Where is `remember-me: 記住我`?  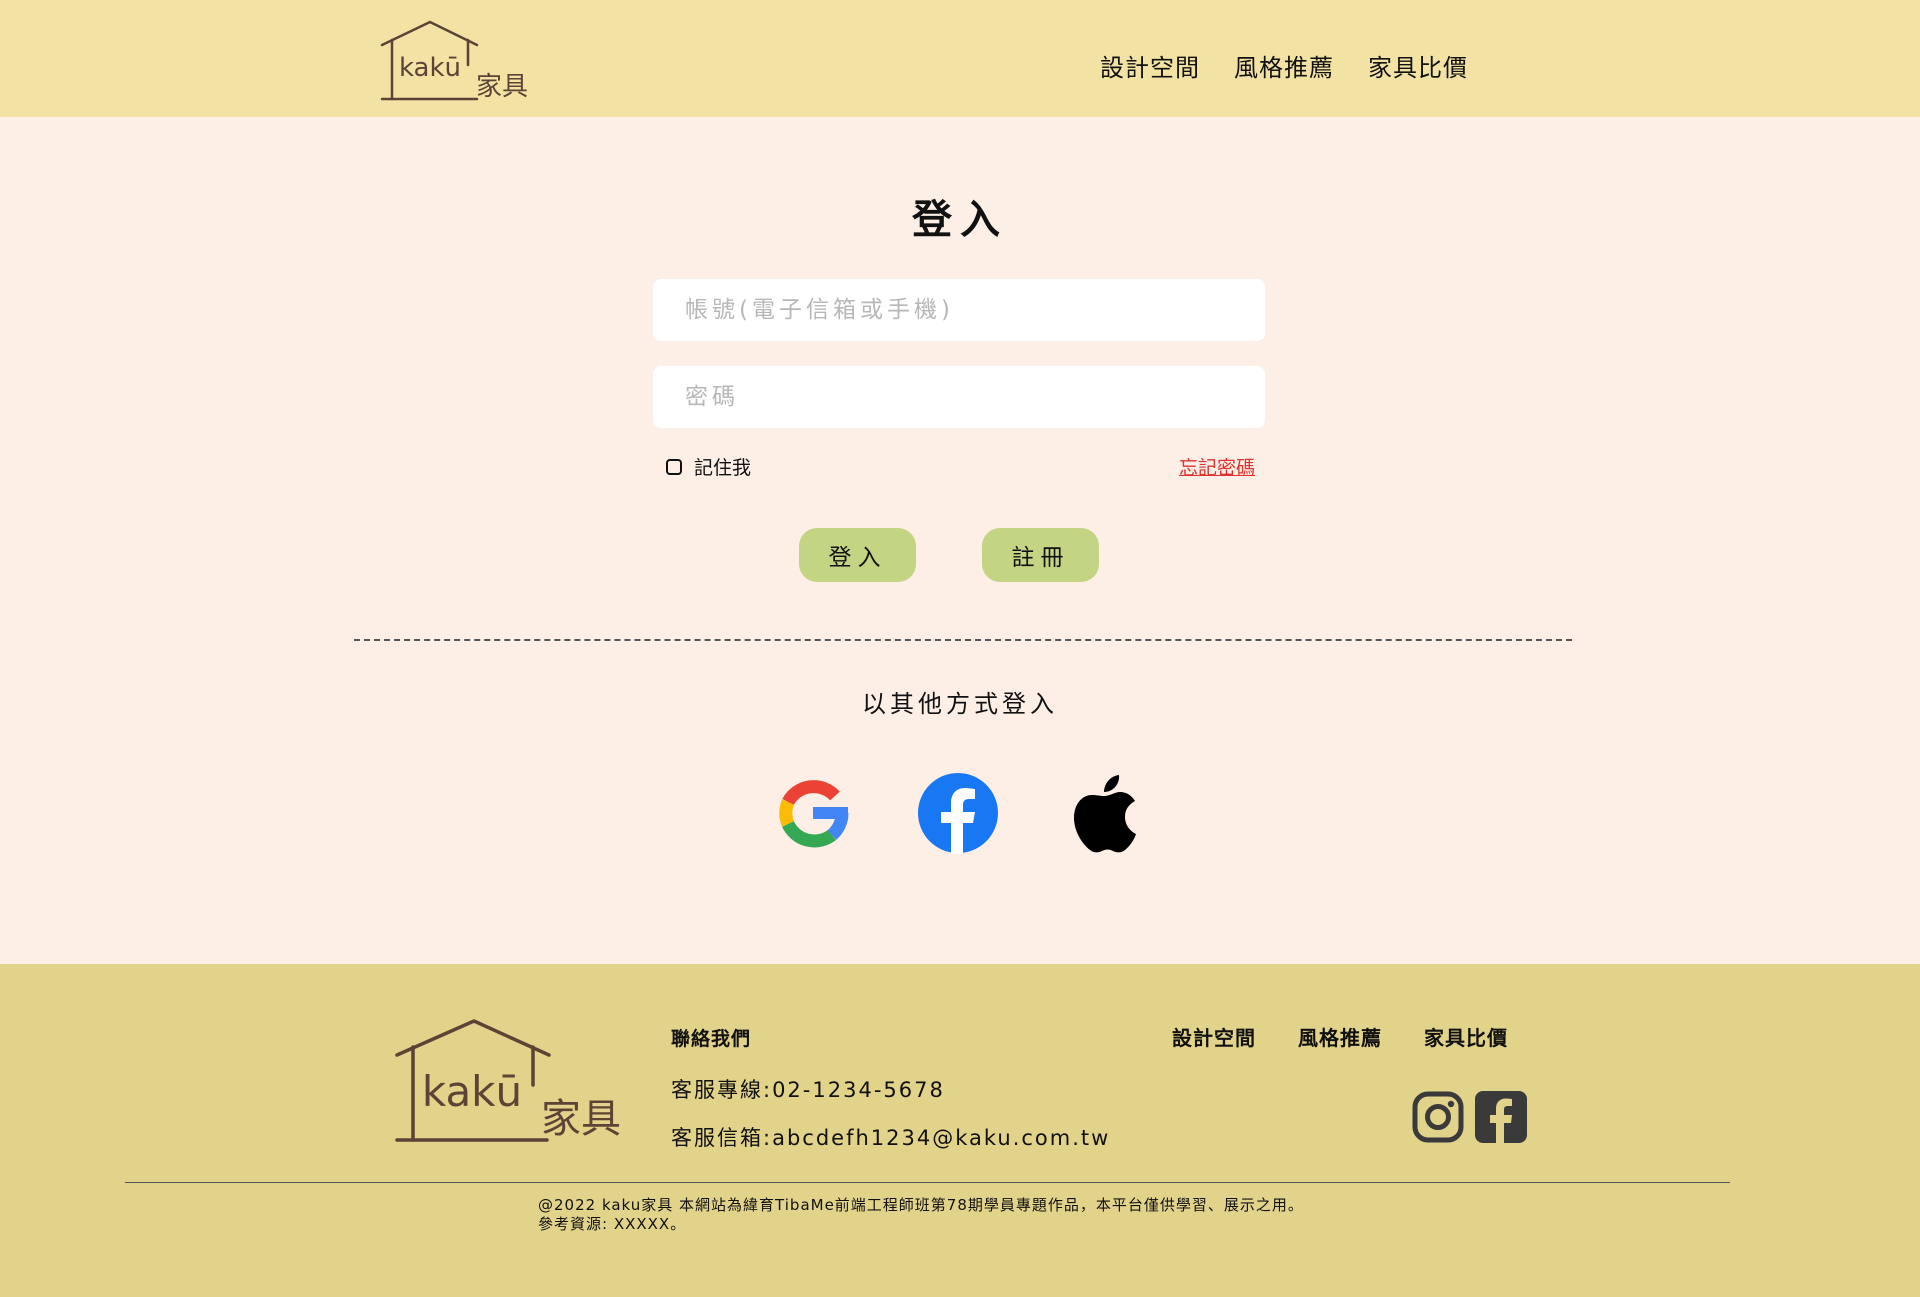
remember-me: 記住我 is located at coordinates (708, 466).